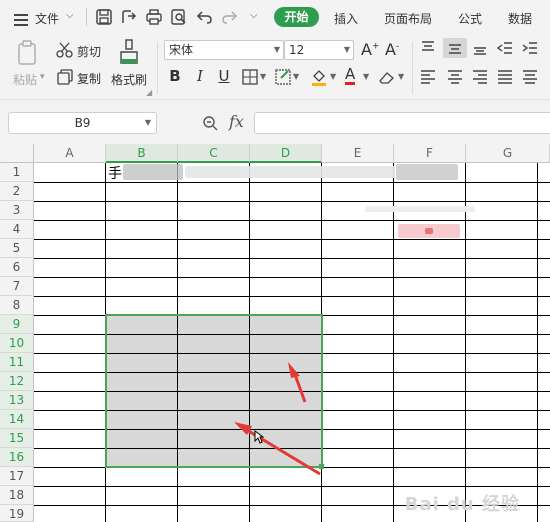 The height and width of the screenshot is (522, 550). Describe the element at coordinates (179, 17) in the screenshot. I see `print-preview-icon` at that location.